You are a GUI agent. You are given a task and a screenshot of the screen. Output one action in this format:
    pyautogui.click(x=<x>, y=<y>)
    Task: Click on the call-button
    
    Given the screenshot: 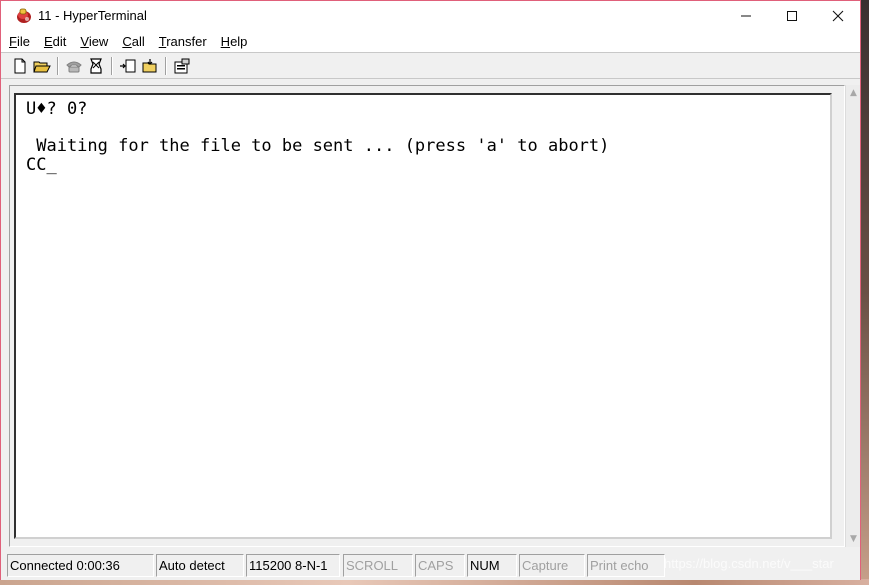 What is the action you would take?
    pyautogui.click(x=96, y=66)
    